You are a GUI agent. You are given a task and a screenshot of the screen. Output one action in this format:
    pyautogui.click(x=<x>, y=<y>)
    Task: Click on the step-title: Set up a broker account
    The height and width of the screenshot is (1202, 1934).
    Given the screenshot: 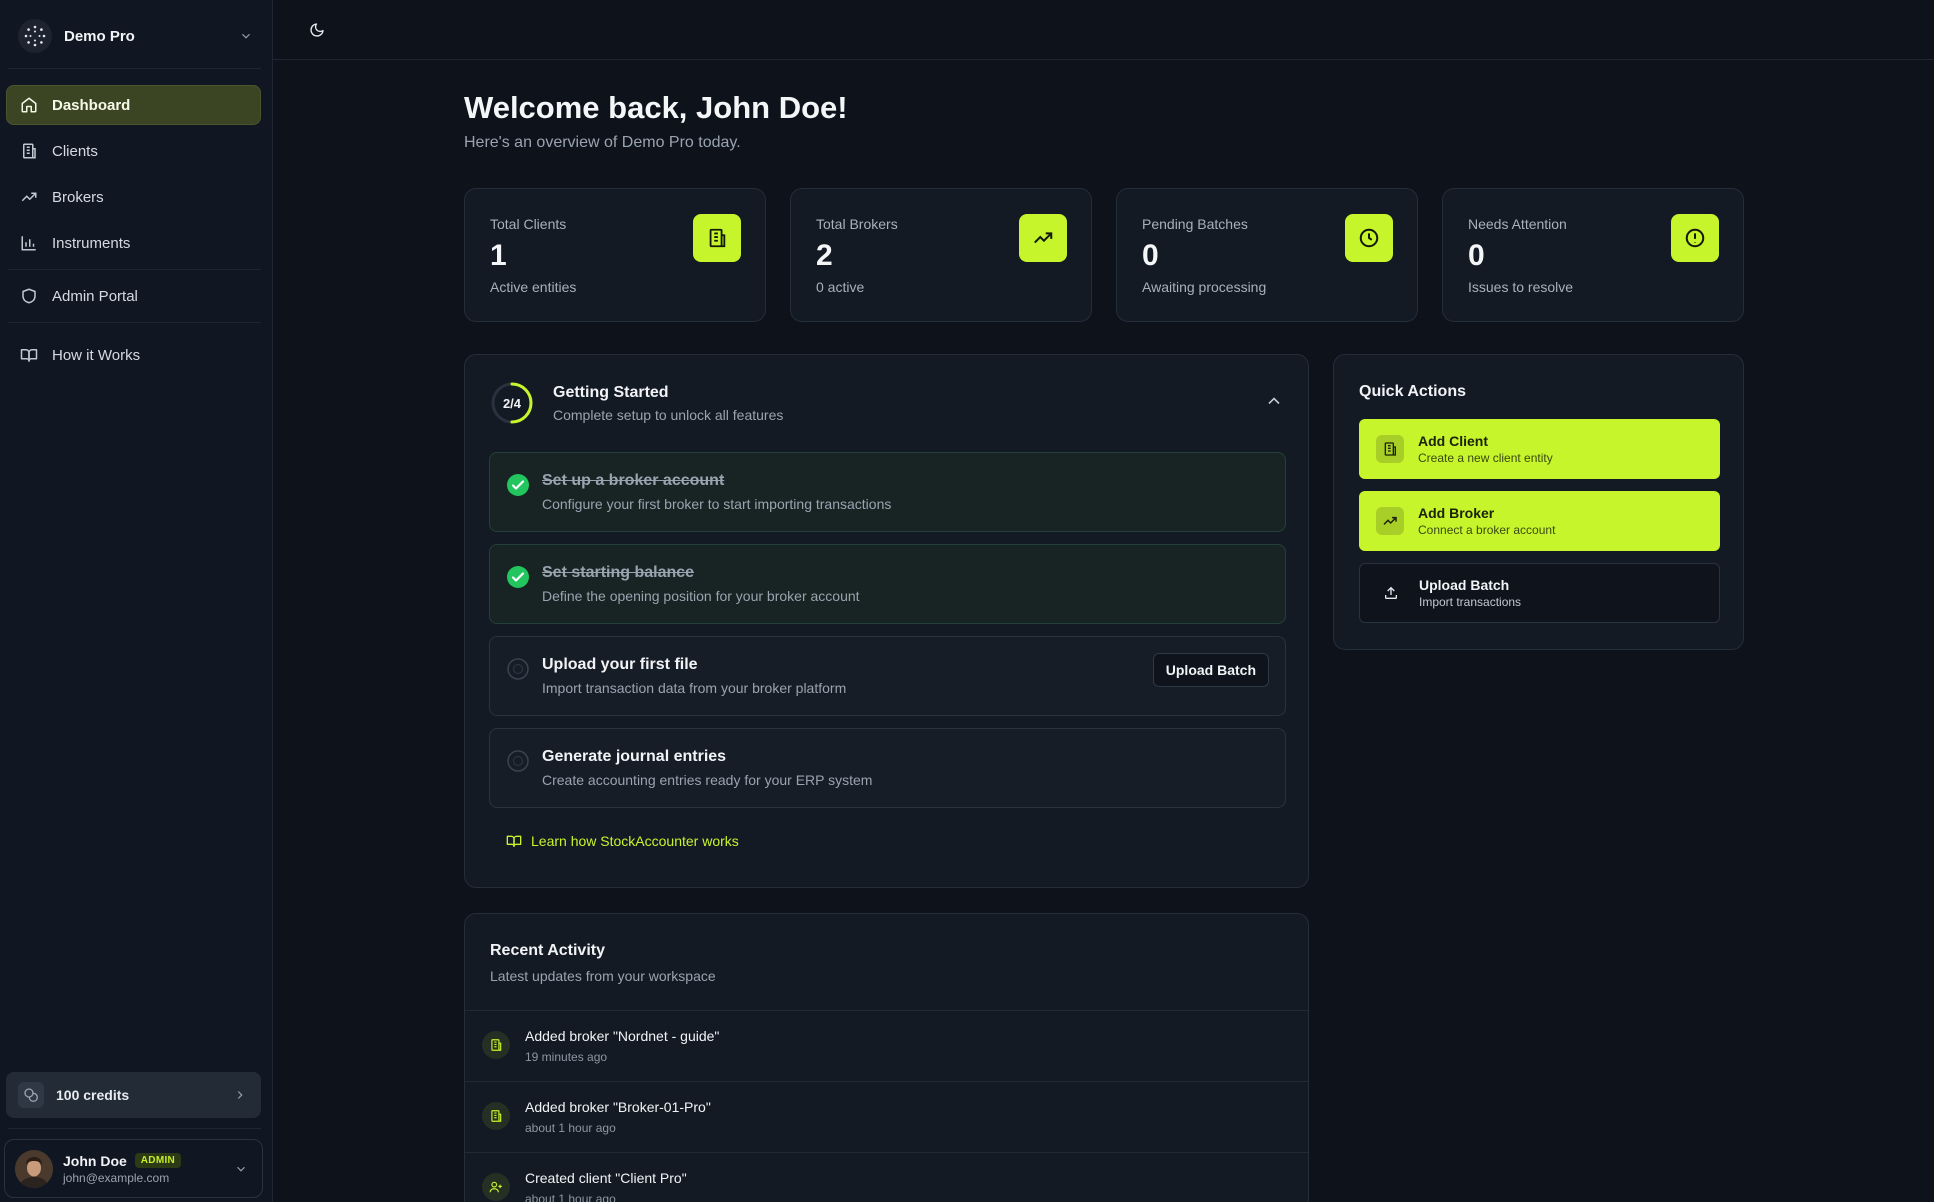 What is the action you would take?
    pyautogui.click(x=633, y=480)
    